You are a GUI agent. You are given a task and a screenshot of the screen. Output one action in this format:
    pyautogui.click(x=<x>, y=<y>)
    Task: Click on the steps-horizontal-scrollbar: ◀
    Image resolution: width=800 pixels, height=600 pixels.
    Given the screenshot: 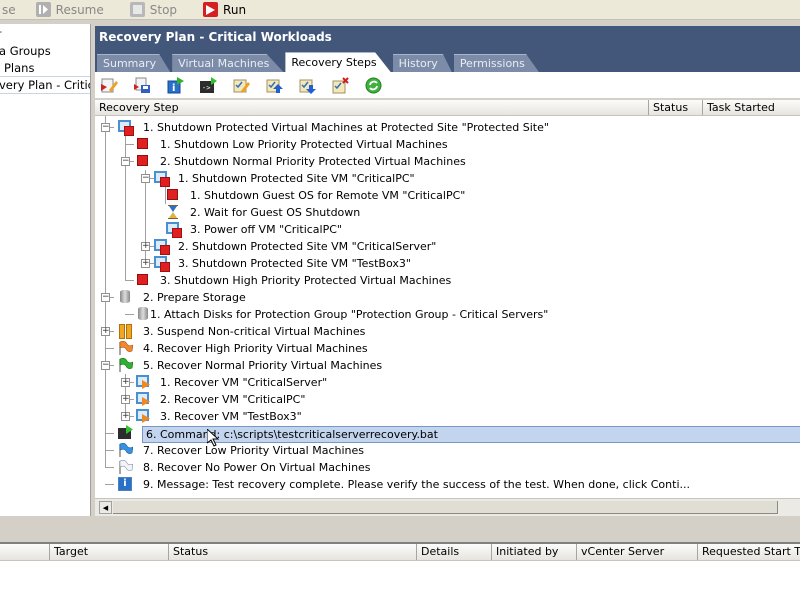 What is the action you would take?
    pyautogui.click(x=447, y=507)
    